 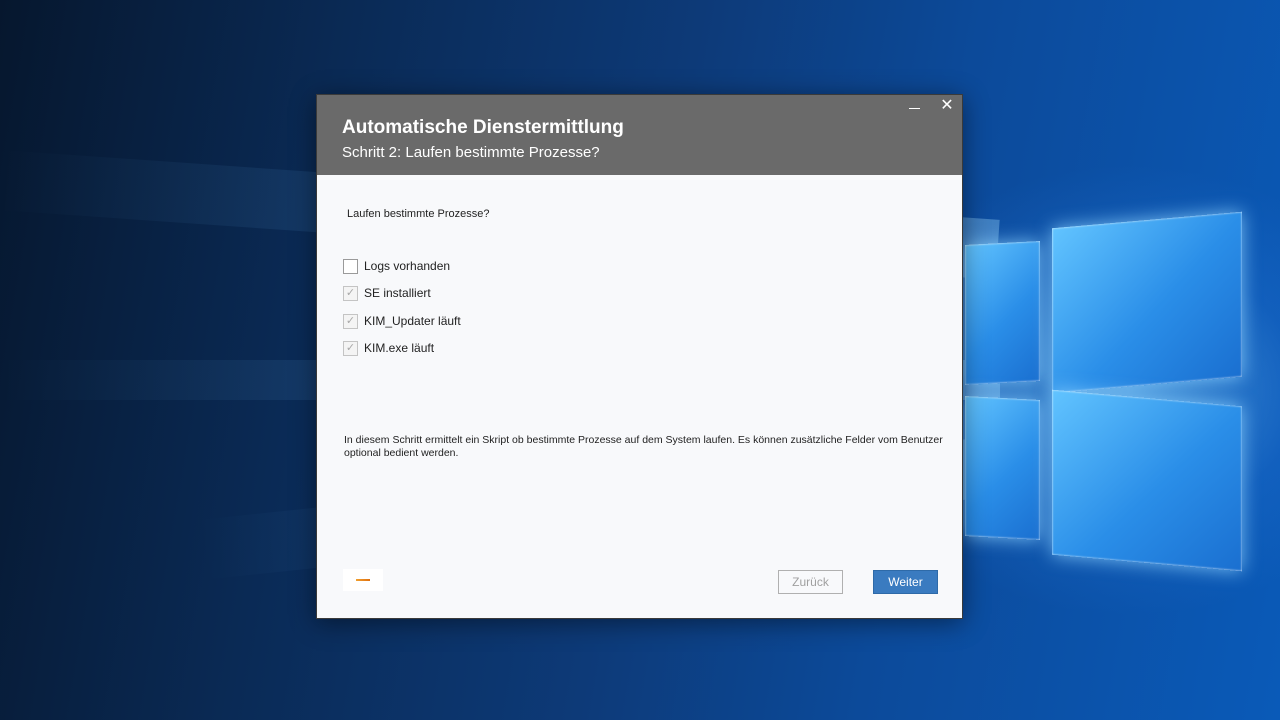 What do you see at coordinates (412, 321) in the screenshot?
I see `checkbox-label: KIM_Updater läuft` at bounding box center [412, 321].